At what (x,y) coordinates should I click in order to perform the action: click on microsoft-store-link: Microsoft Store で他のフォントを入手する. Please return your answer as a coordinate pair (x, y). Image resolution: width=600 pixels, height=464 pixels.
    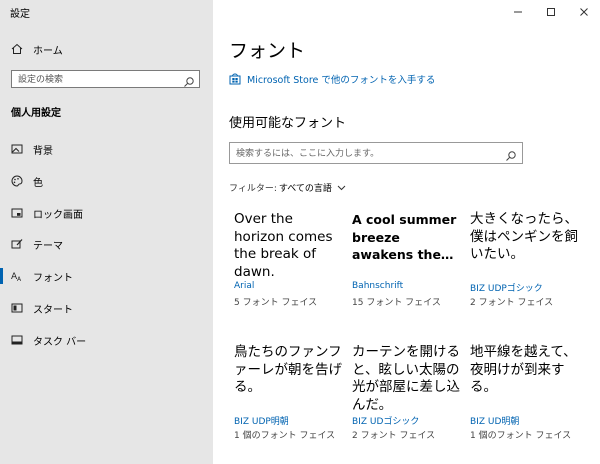
    Looking at the image, I should click on (332, 79).